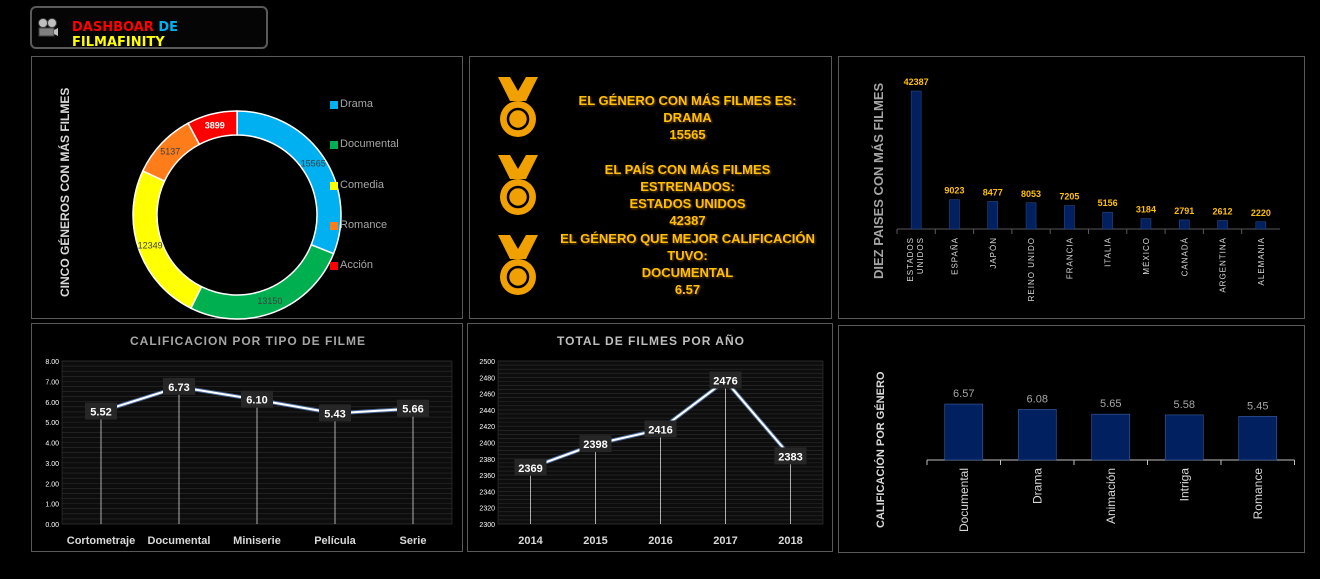 This screenshot has height=579, width=1320. What do you see at coordinates (487, 460) in the screenshot?
I see `y-tick-label: 2380` at bounding box center [487, 460].